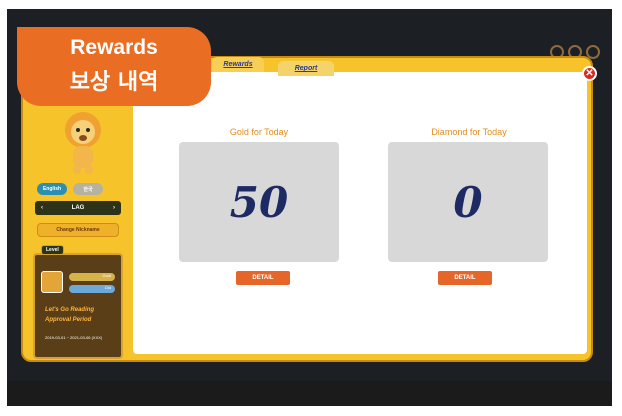 The width and height of the screenshot is (622, 416). Describe the element at coordinates (42, 208) in the screenshot. I see `chevron-left-icon: ‹` at that location.